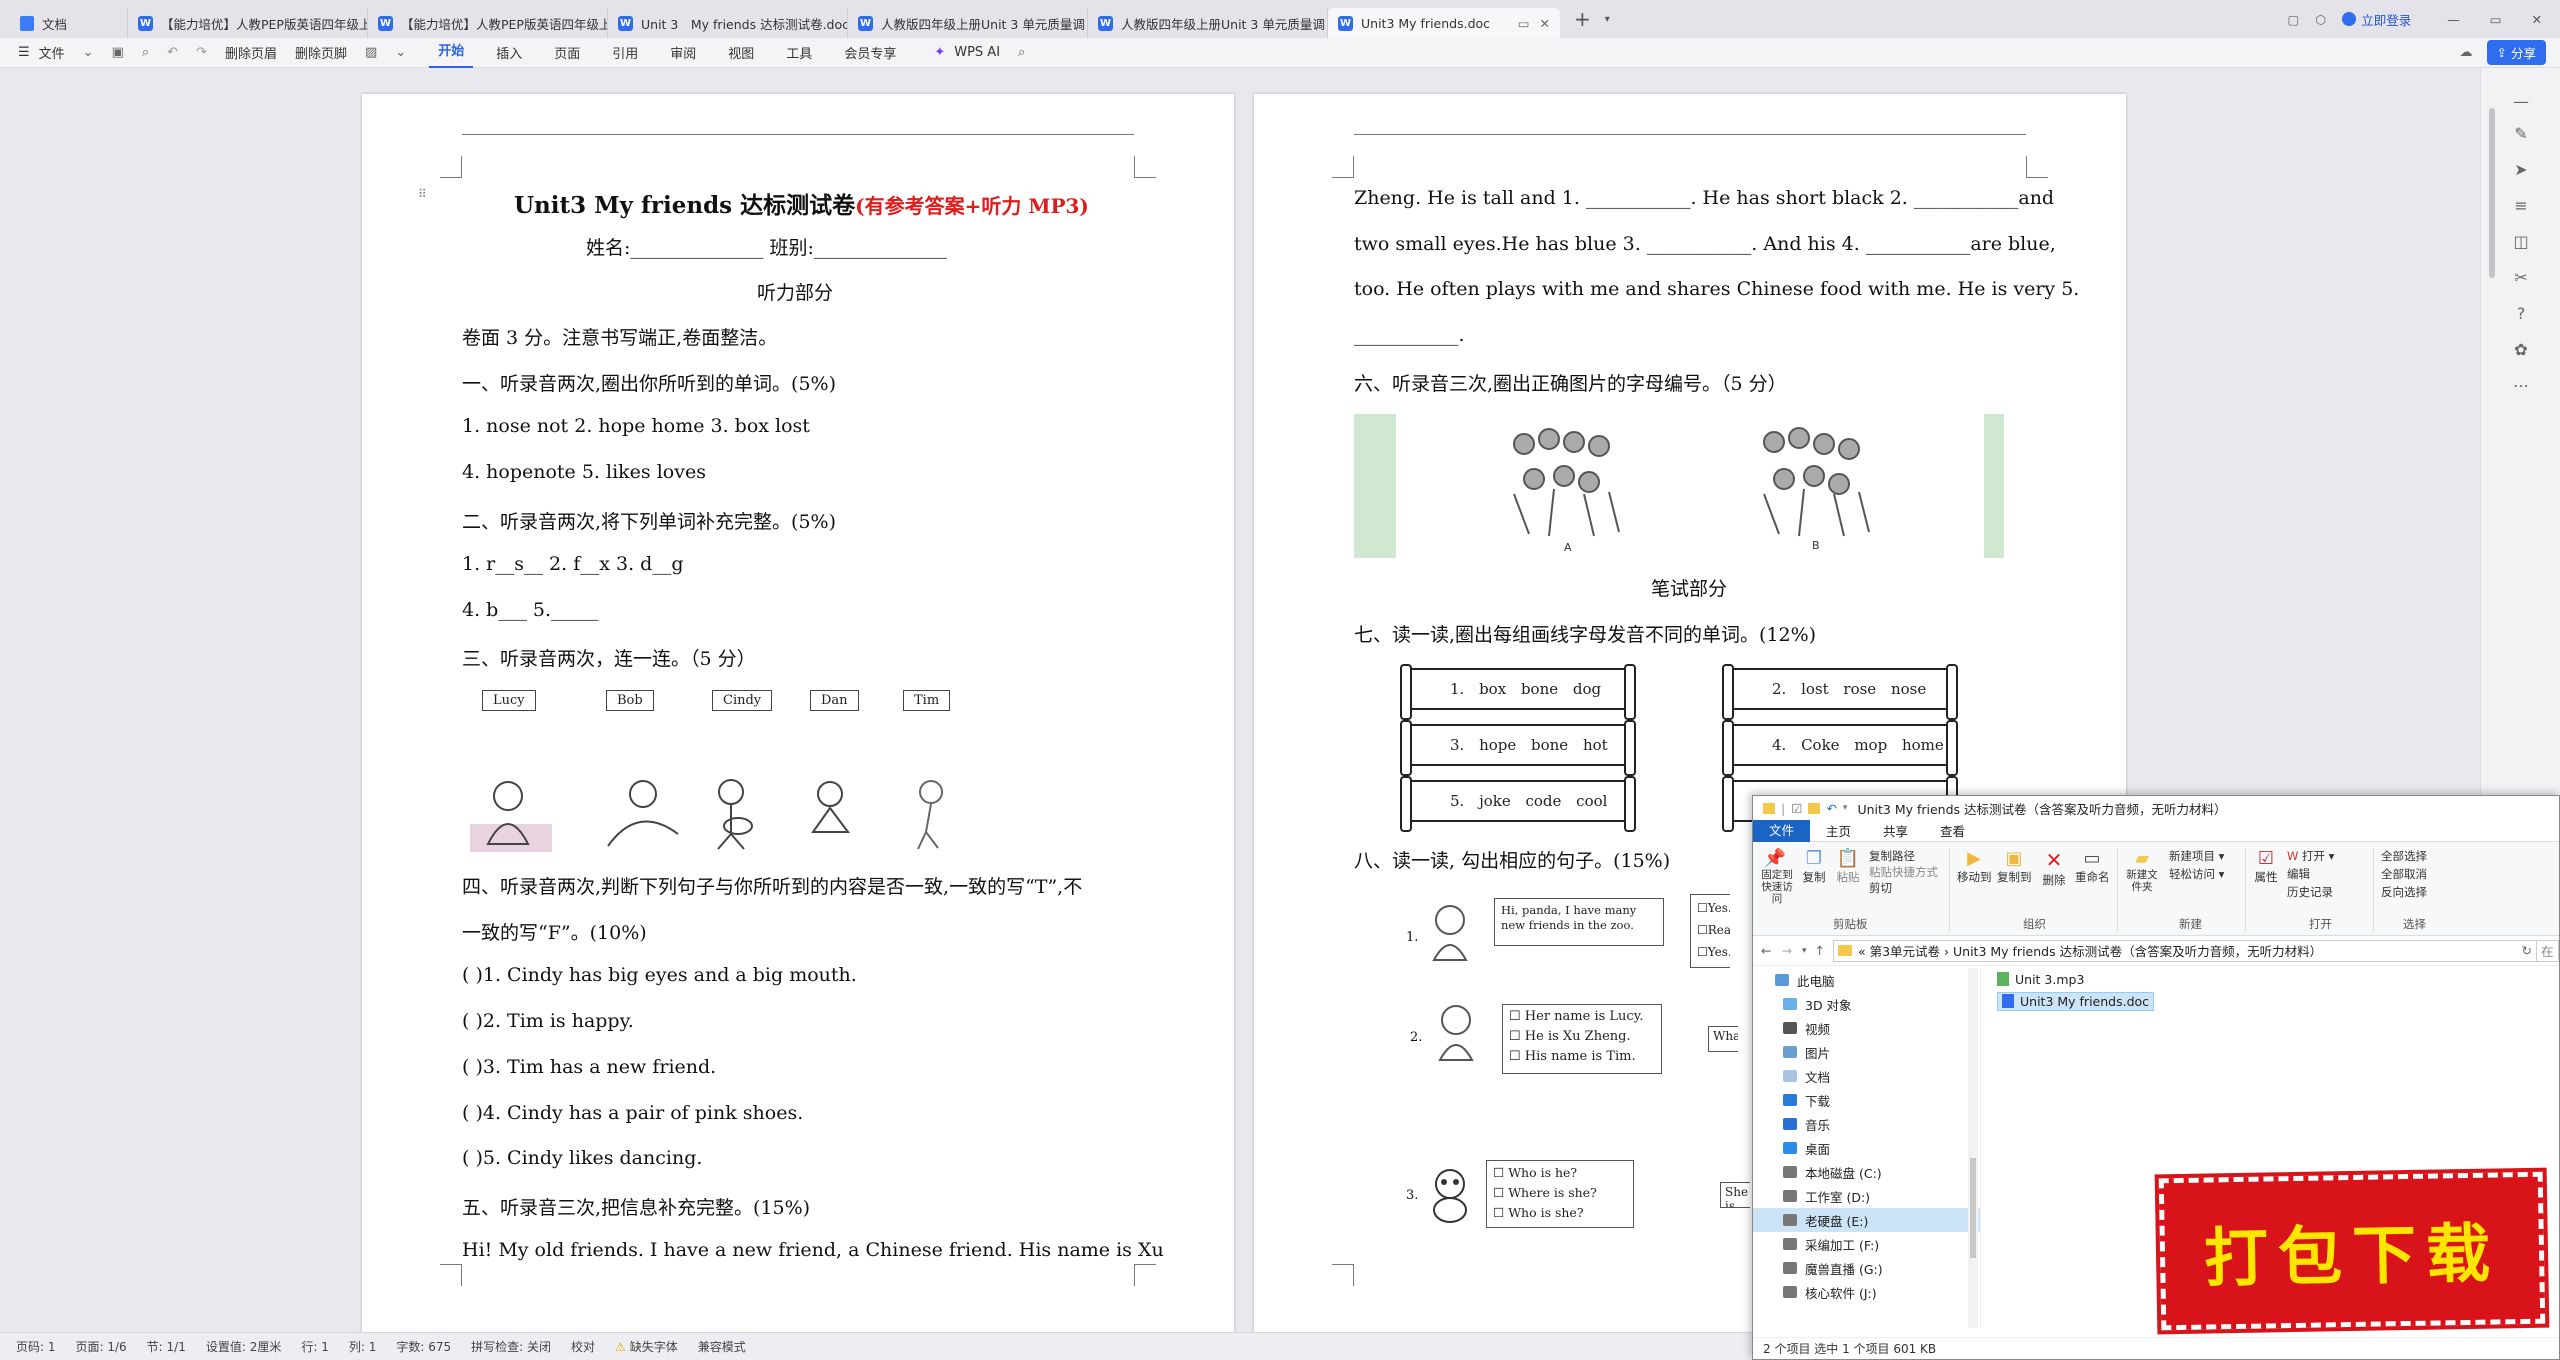  Describe the element at coordinates (1848, 866) in the screenshot. I see `paste-button: 📋 粘贴` at that location.